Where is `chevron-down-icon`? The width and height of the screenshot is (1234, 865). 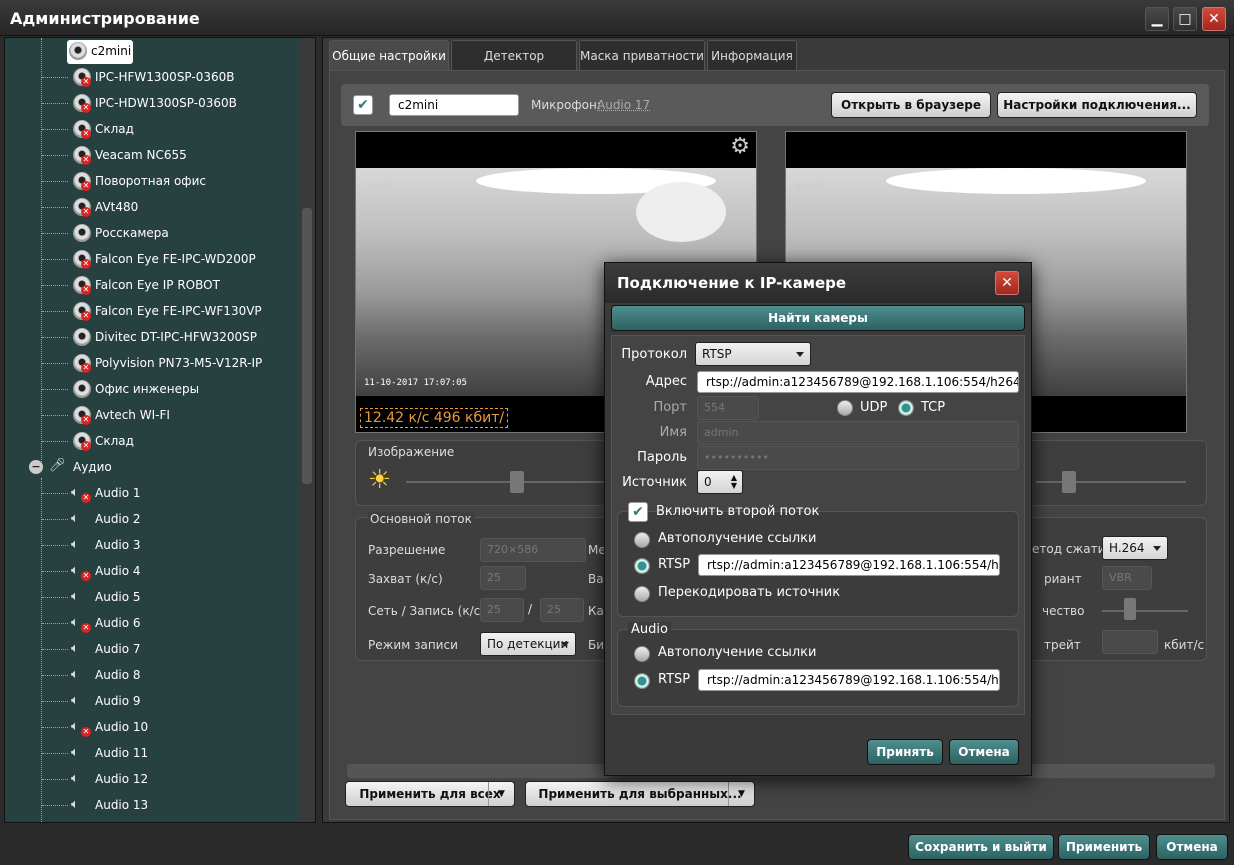
chevron-down-icon is located at coordinates (1157, 548).